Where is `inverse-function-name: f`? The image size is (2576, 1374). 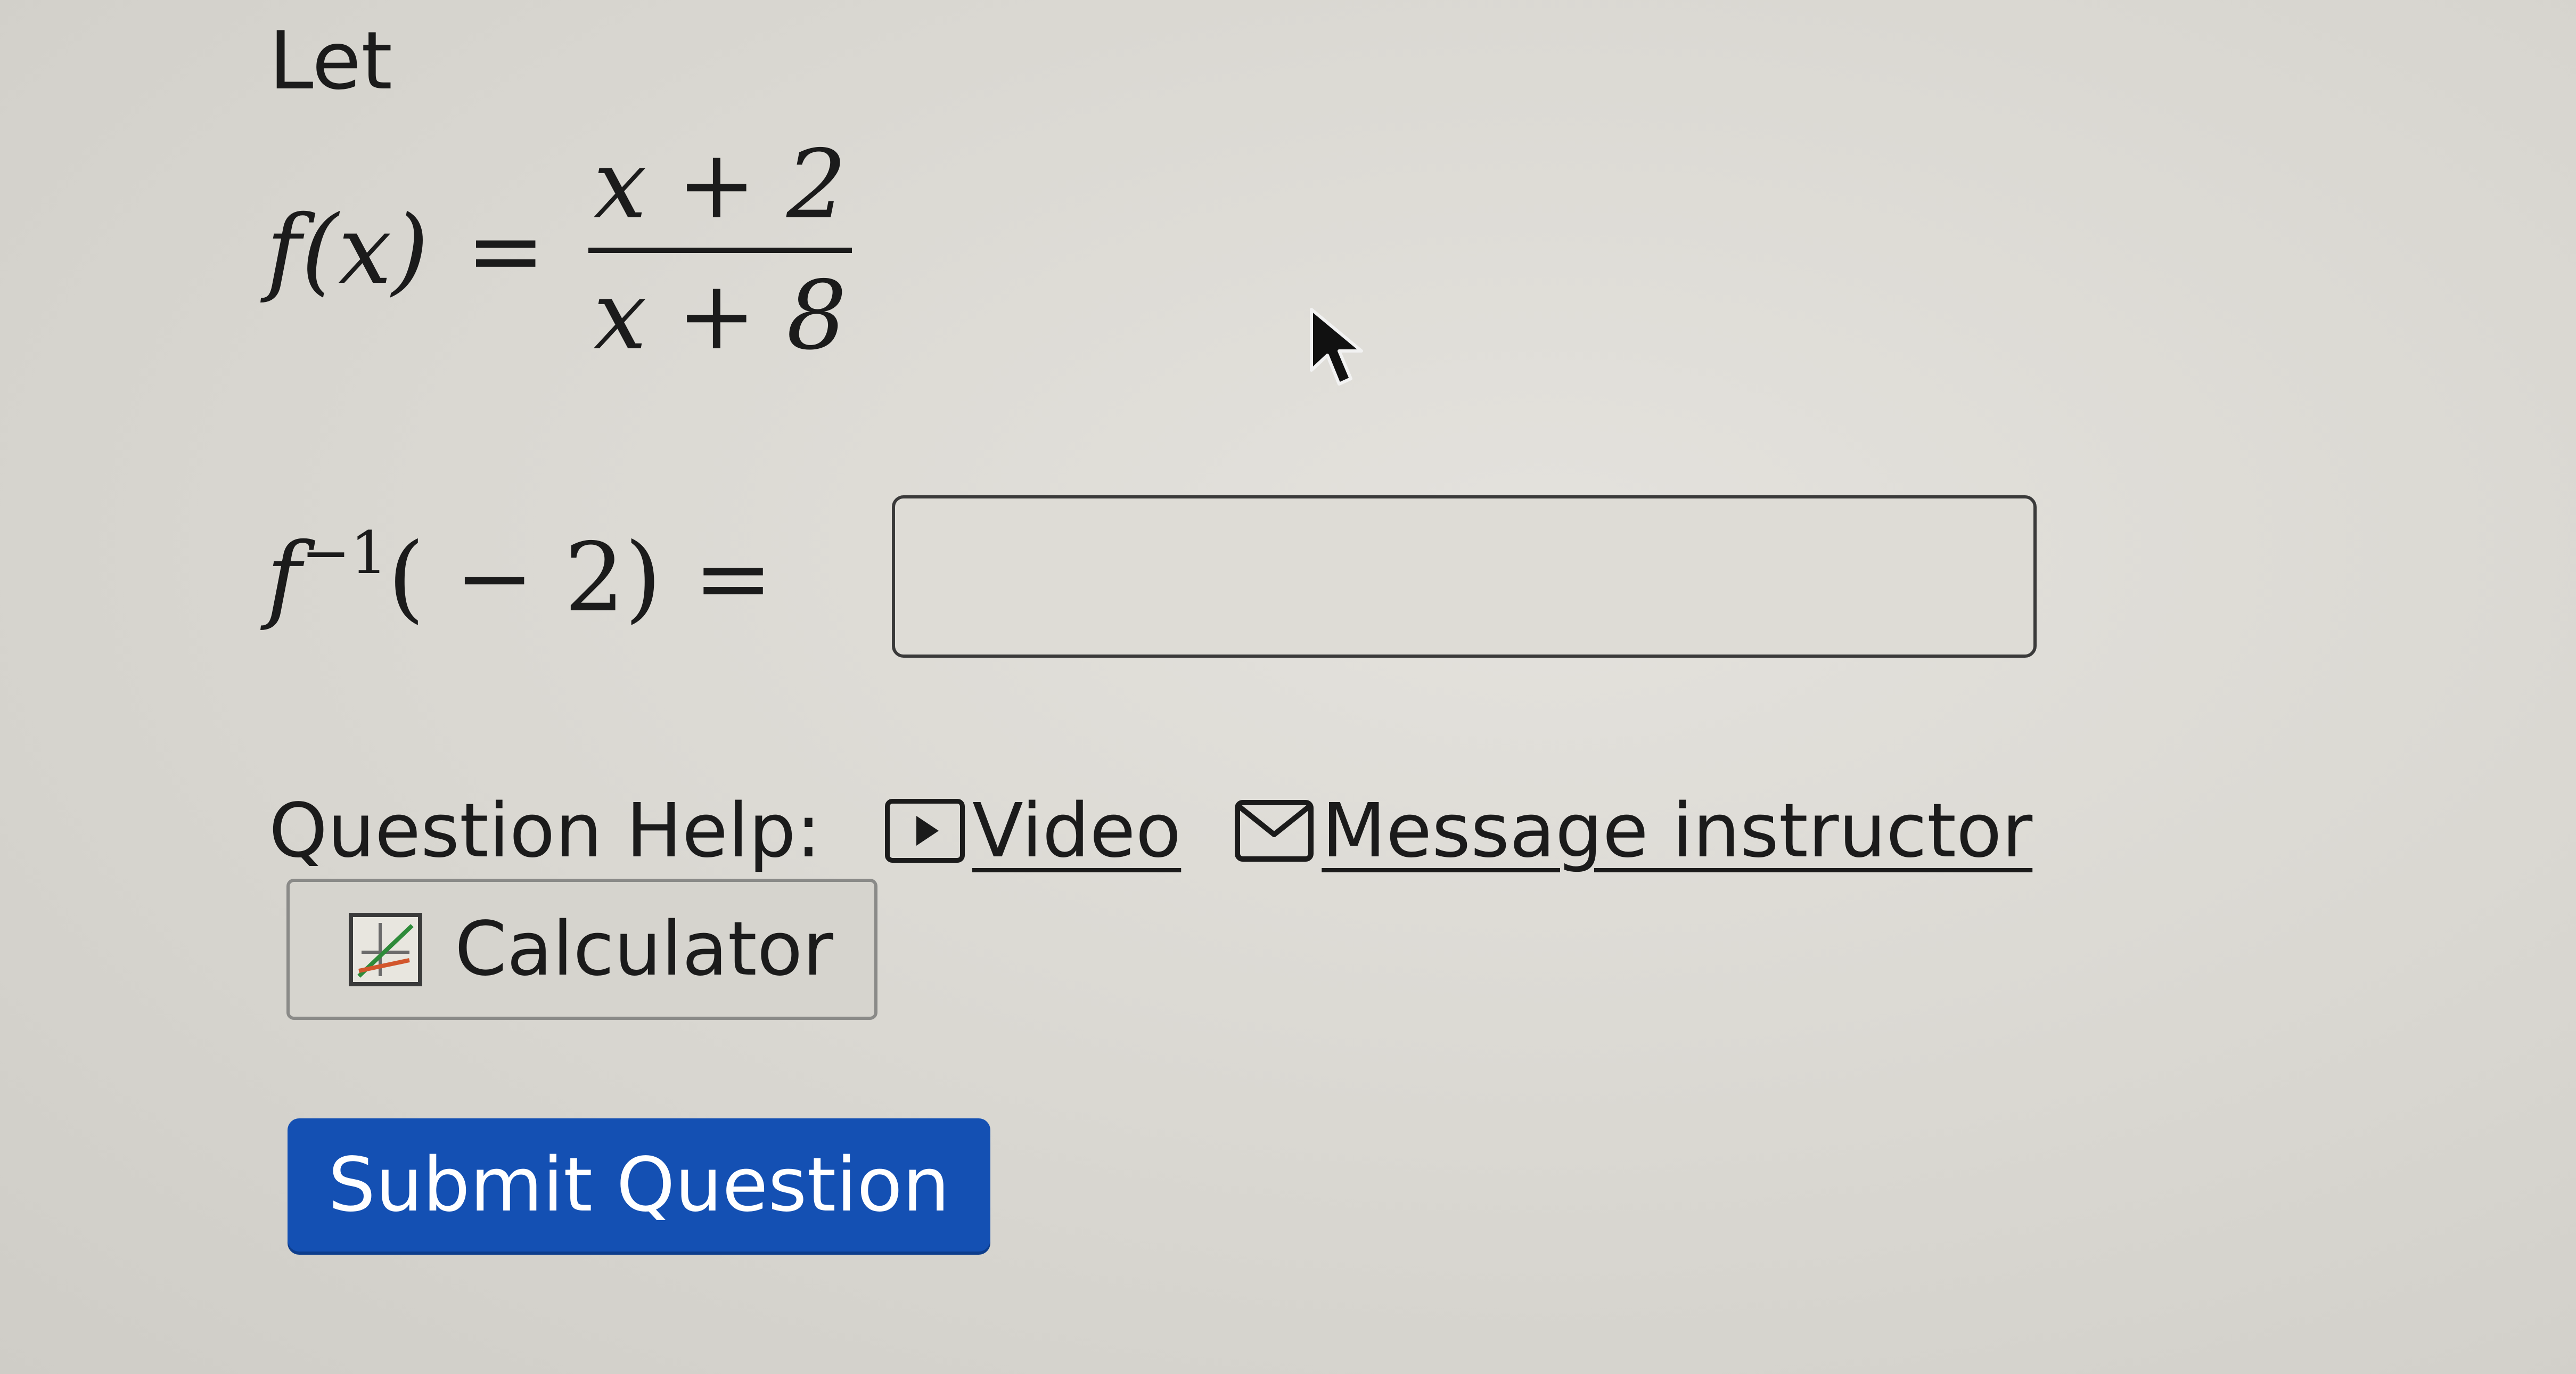 inverse-function-name: f is located at coordinates (283, 577).